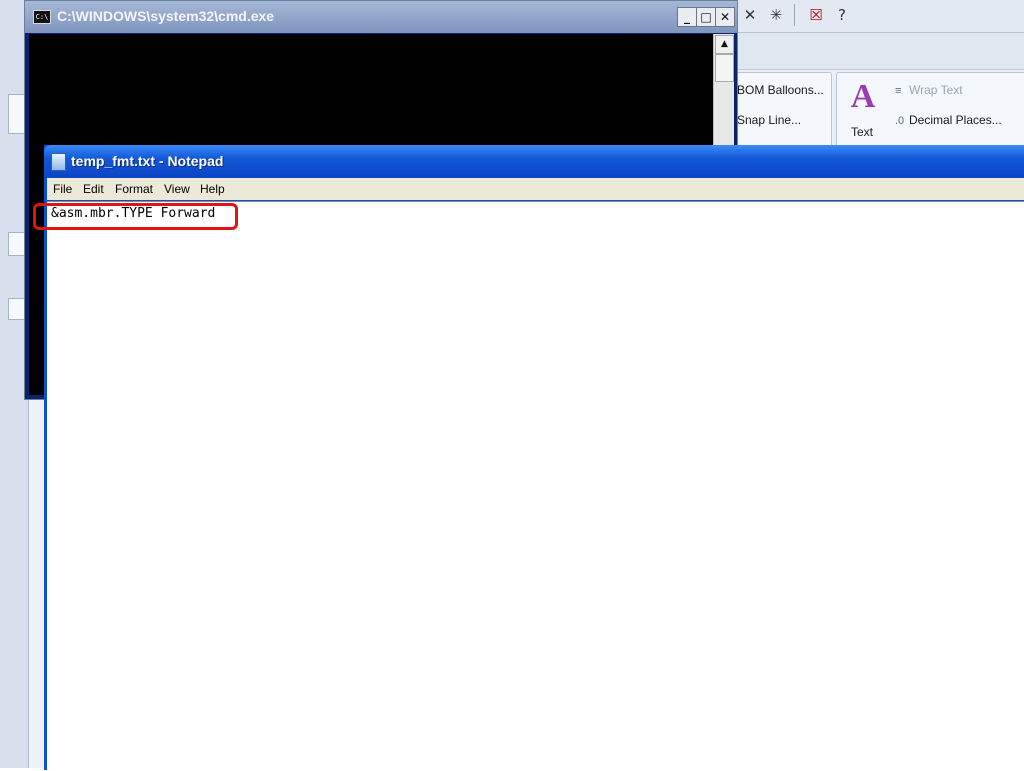 The image size is (1024, 771). Describe the element at coordinates (750, 15) in the screenshot. I see `cross-dims-icon: ✕` at that location.